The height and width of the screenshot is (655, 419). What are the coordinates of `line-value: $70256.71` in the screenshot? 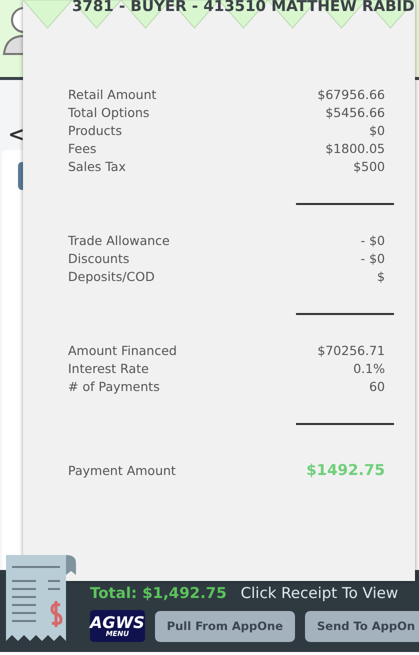 It's located at (351, 351).